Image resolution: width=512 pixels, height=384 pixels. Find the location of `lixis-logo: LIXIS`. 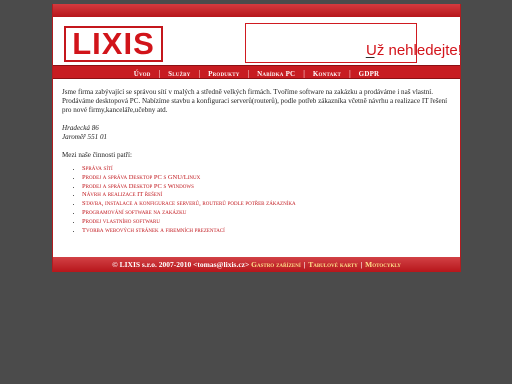

lixis-logo: LIXIS is located at coordinates (113, 44).